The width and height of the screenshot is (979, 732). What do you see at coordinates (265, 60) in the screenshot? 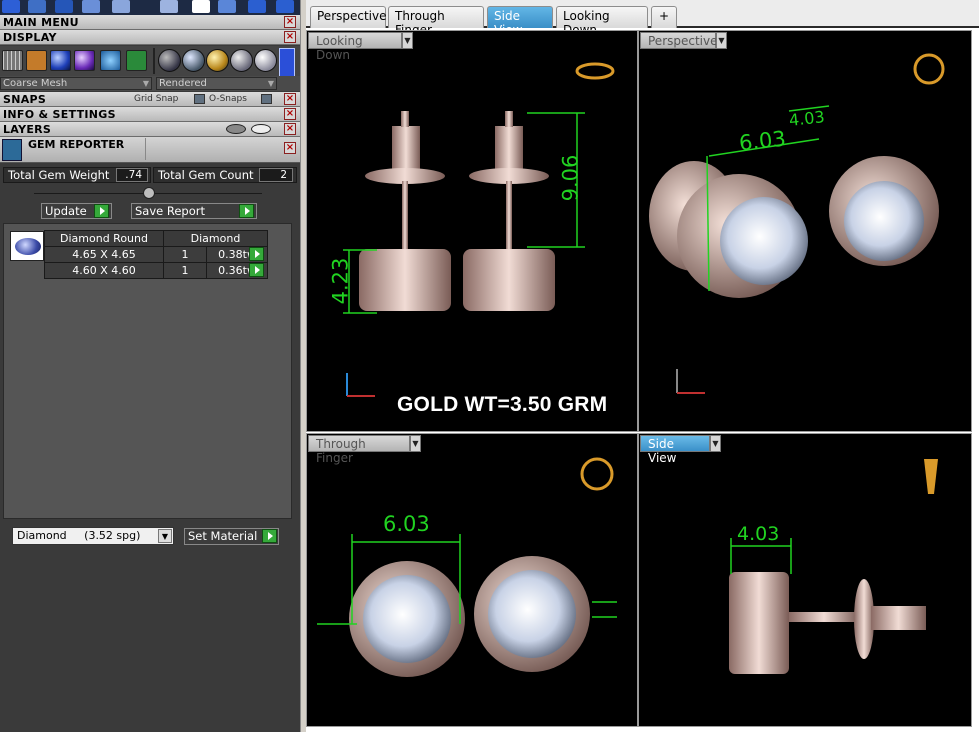
I see `sphere-metal-icon` at bounding box center [265, 60].